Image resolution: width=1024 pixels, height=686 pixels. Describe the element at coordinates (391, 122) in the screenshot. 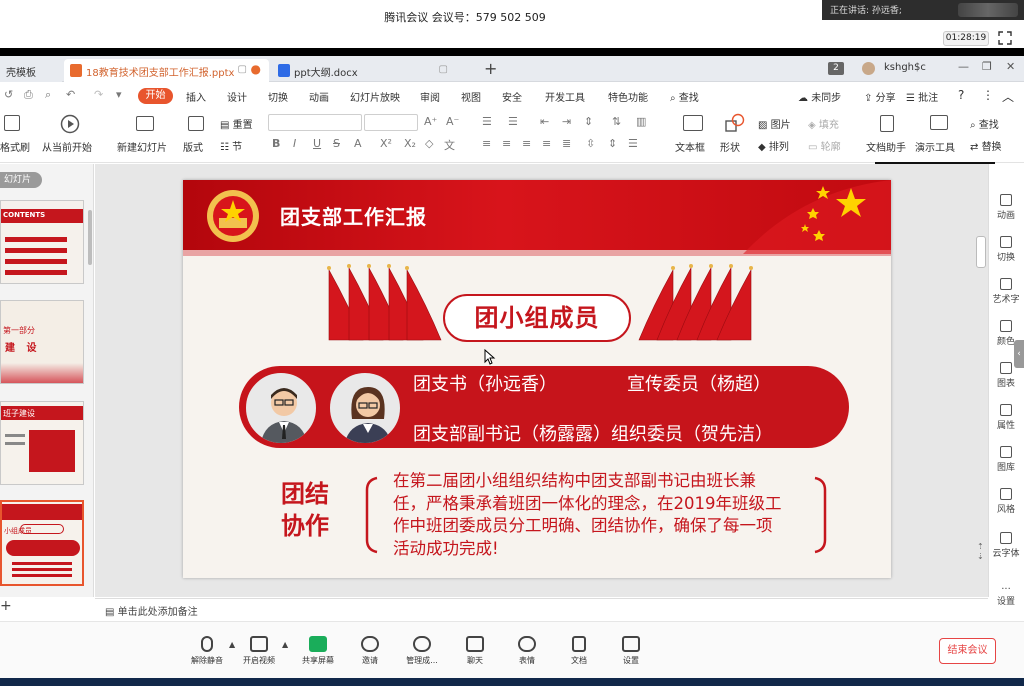

I see `font-size-select` at that location.